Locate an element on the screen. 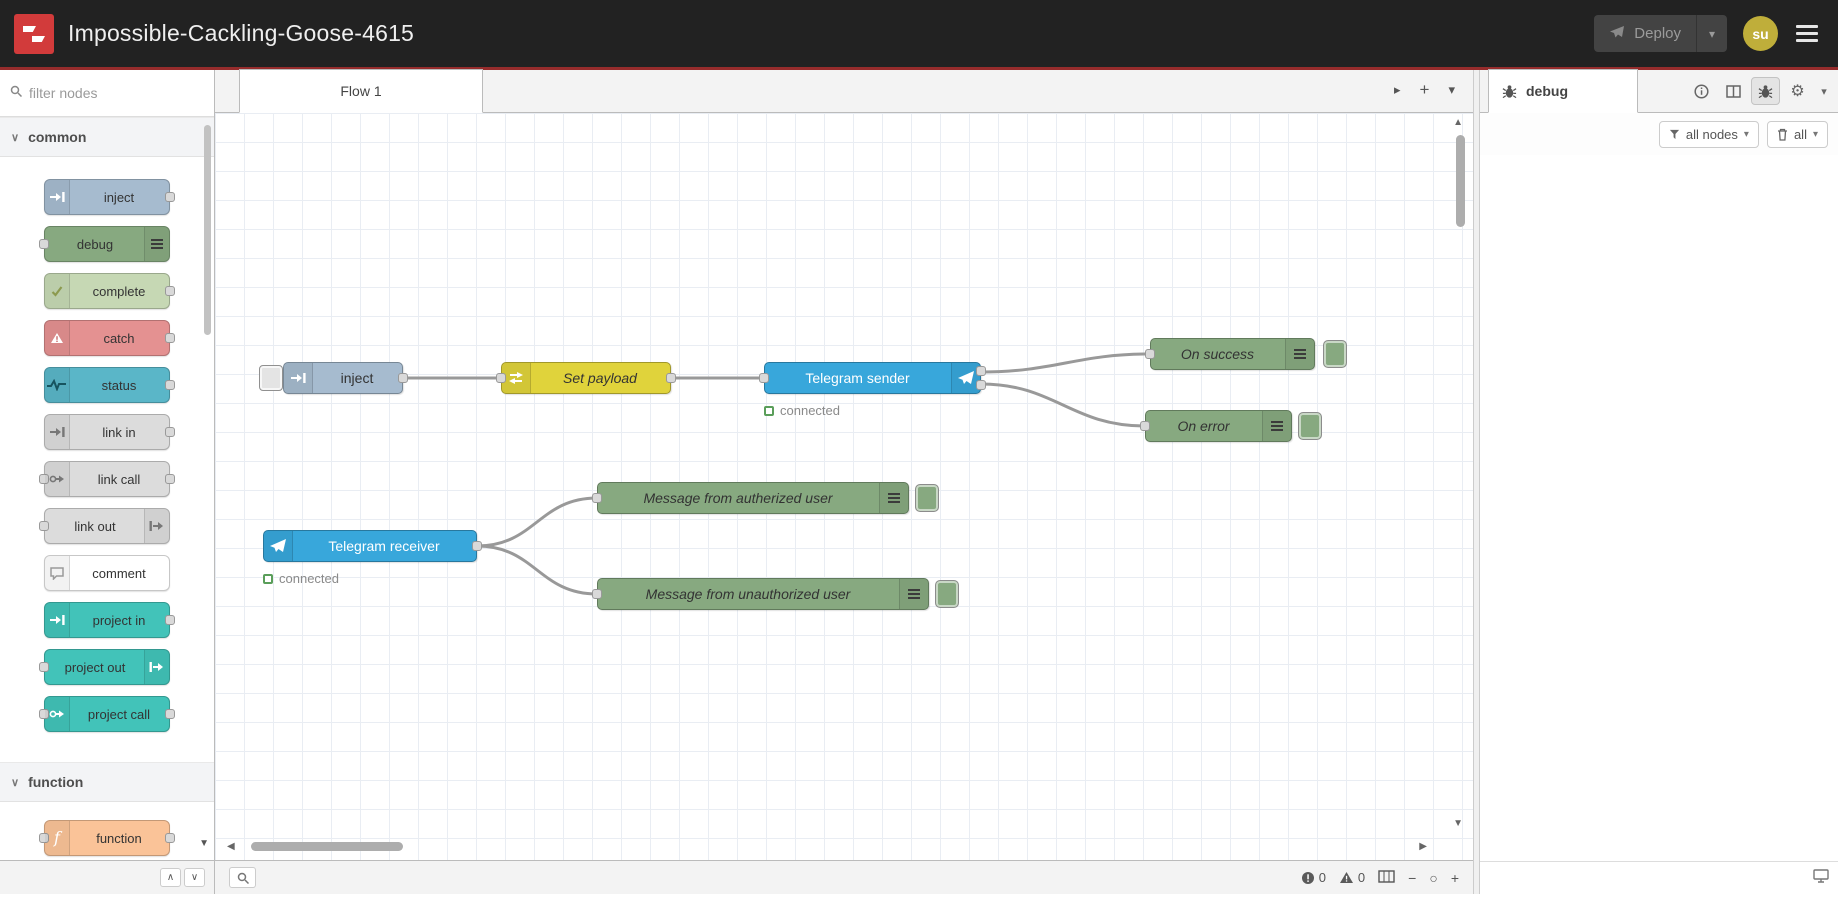 This screenshot has width=1838, height=897. palette-category-function: ∨ function is located at coordinates (107, 782).